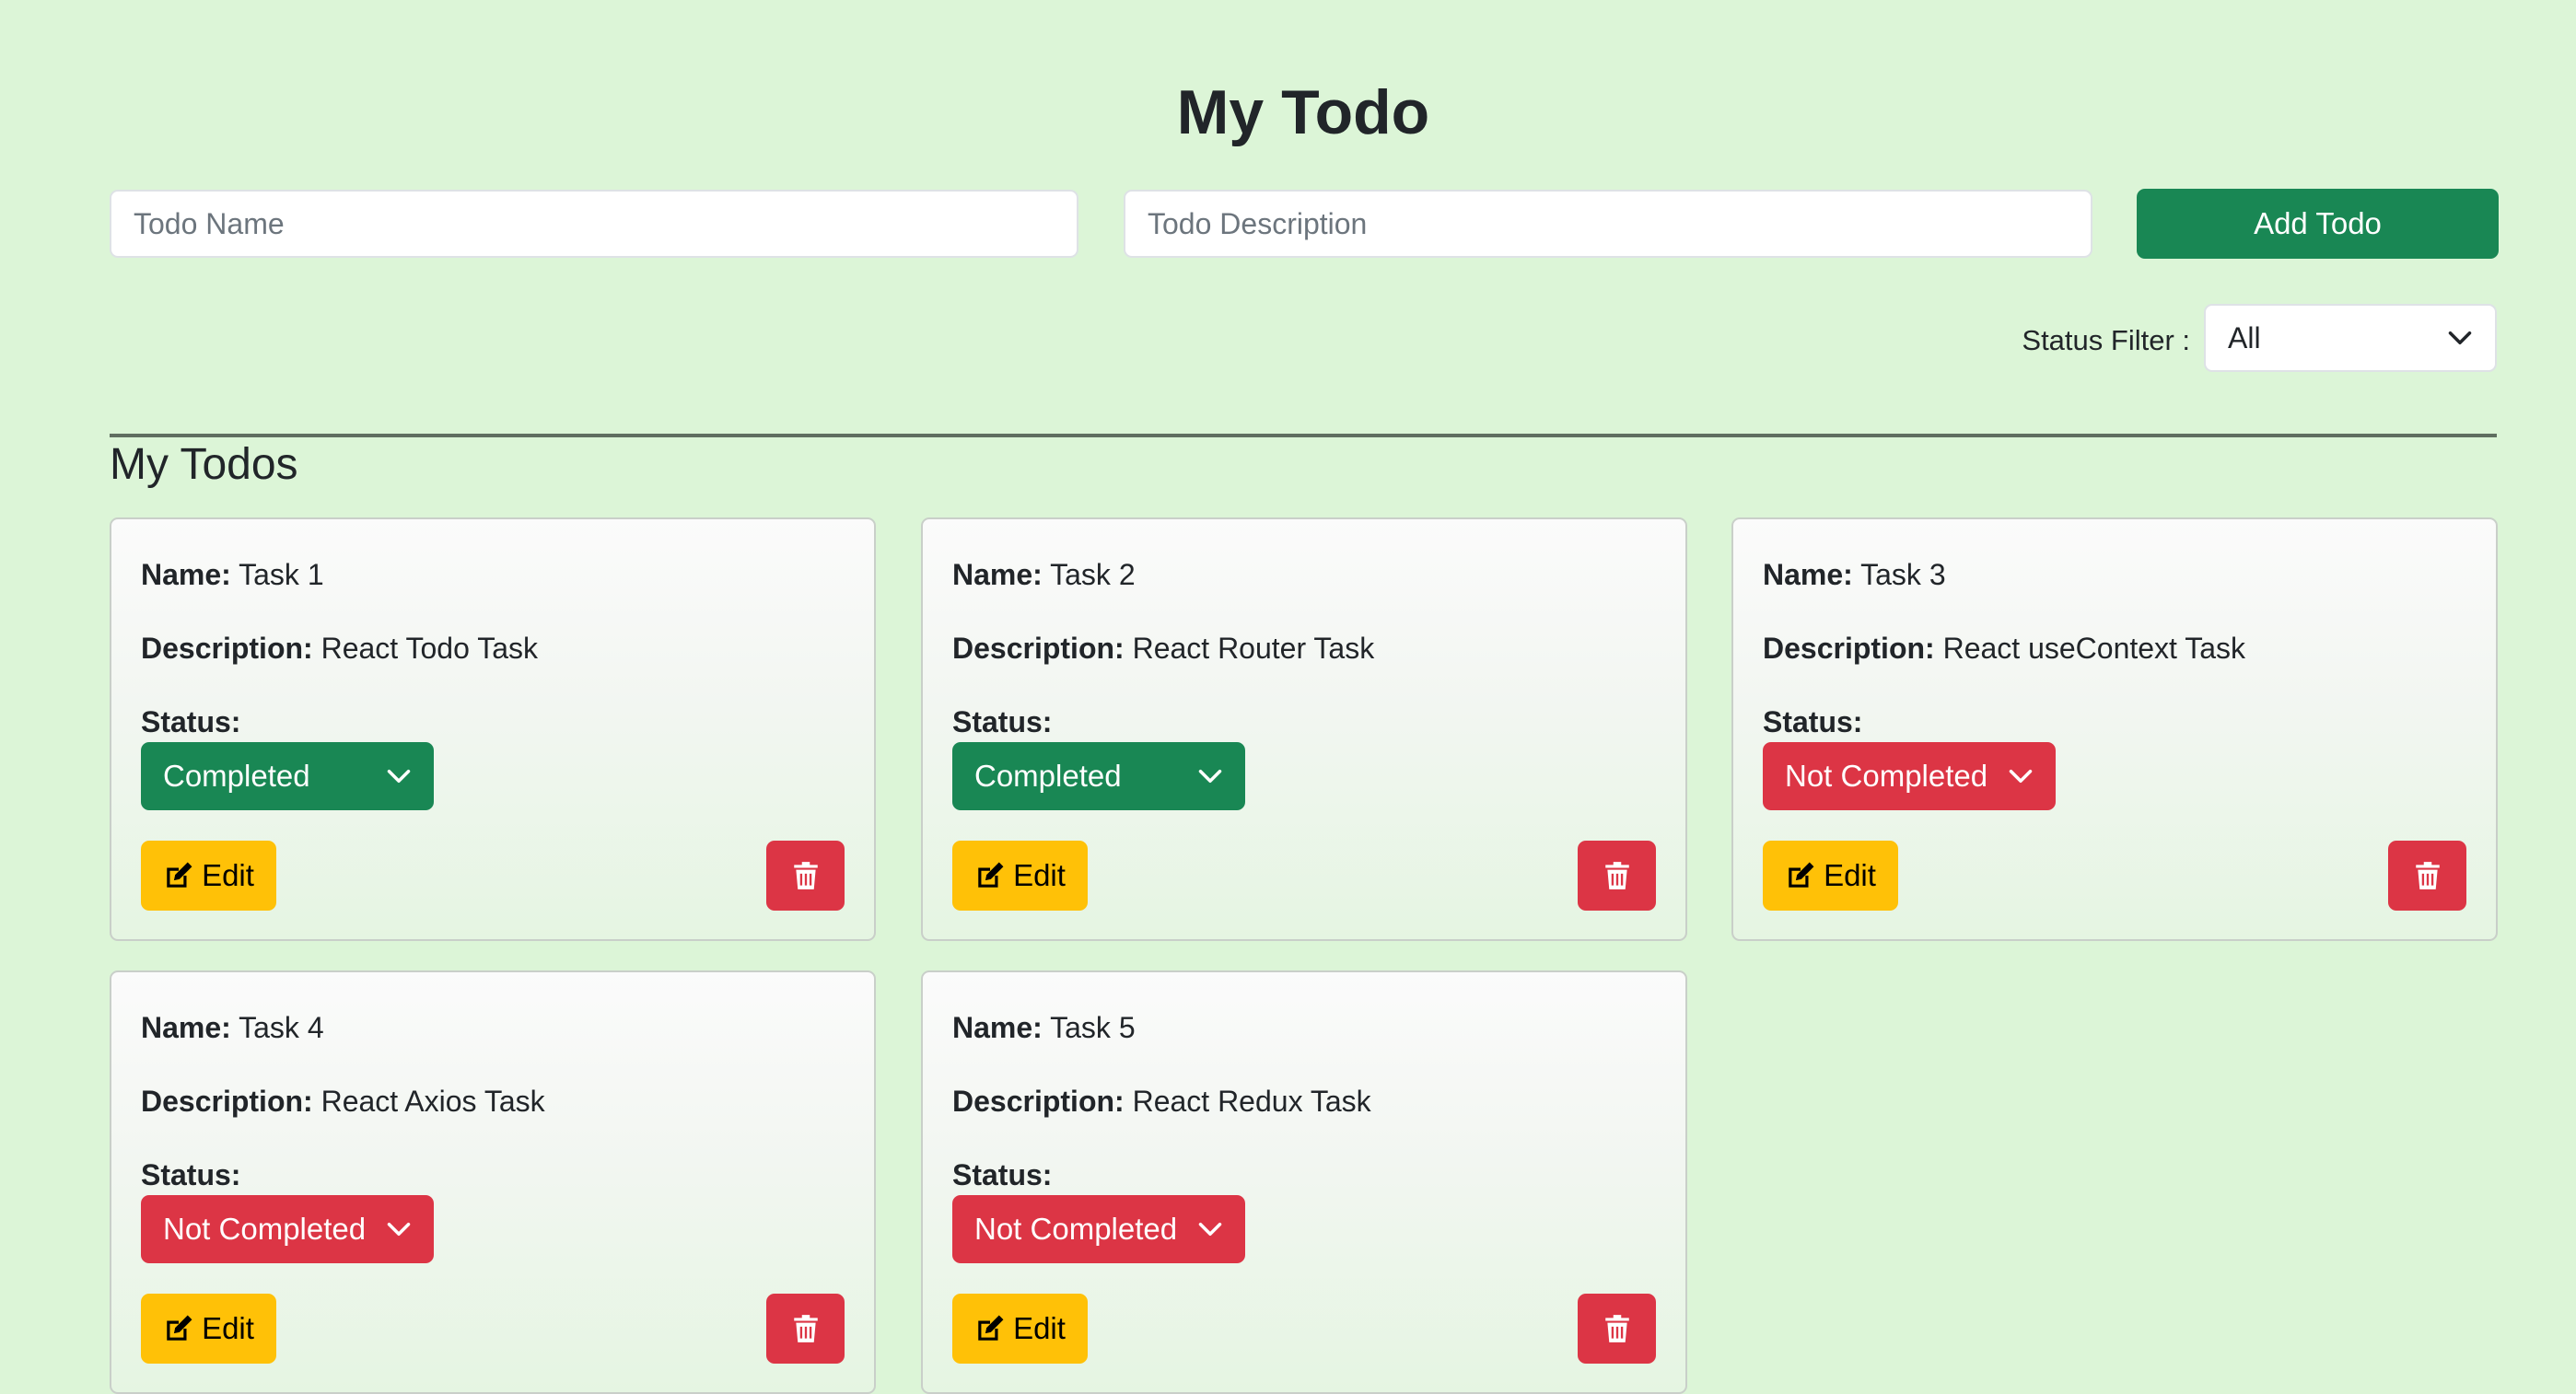 This screenshot has height=1394, width=2576. What do you see at coordinates (281, 1027) in the screenshot?
I see `todo-name-value: Task 4` at bounding box center [281, 1027].